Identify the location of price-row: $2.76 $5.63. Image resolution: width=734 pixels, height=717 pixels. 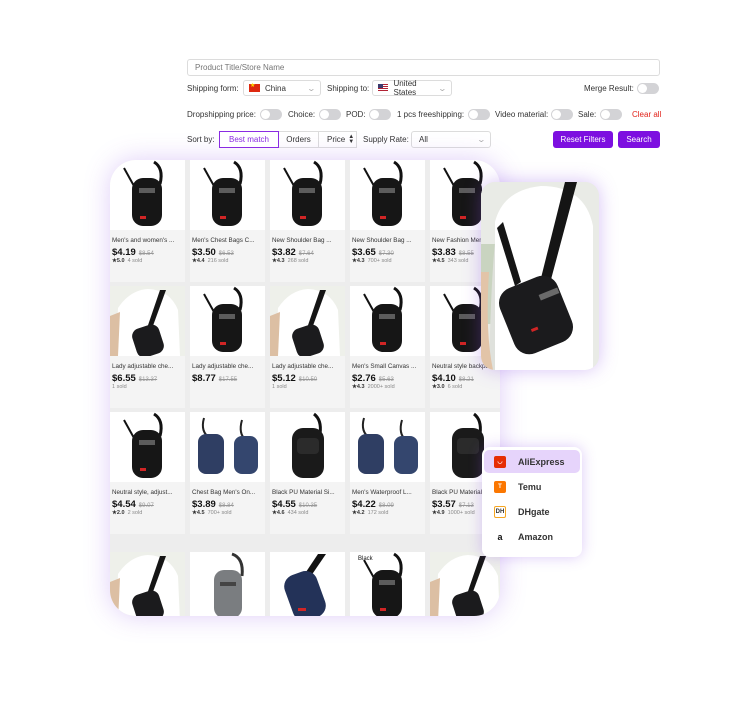
(373, 378).